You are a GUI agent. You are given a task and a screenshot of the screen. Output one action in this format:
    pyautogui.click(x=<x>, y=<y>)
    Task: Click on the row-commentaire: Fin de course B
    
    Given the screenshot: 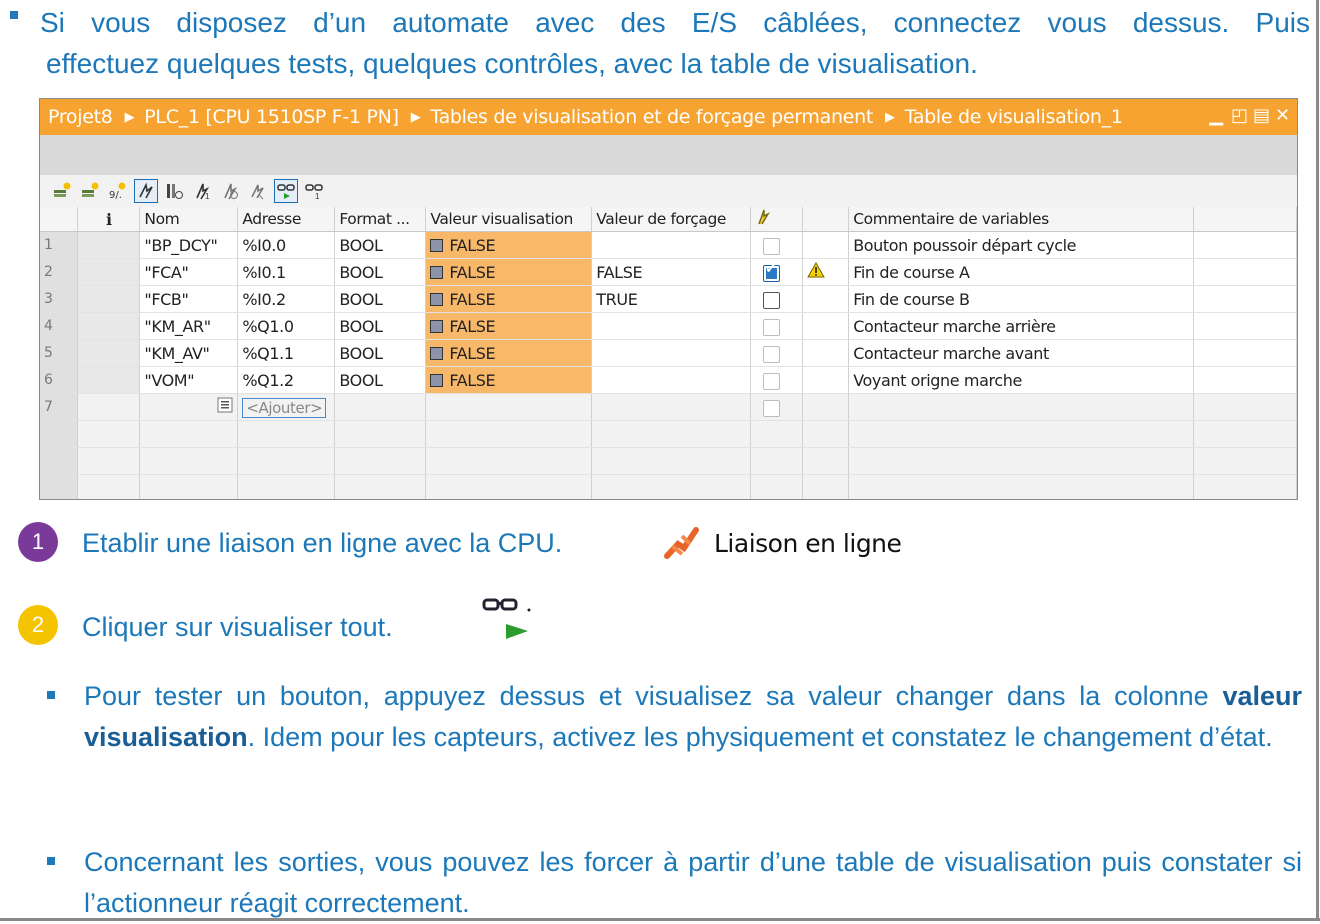 What is the action you would take?
    pyautogui.click(x=1021, y=299)
    